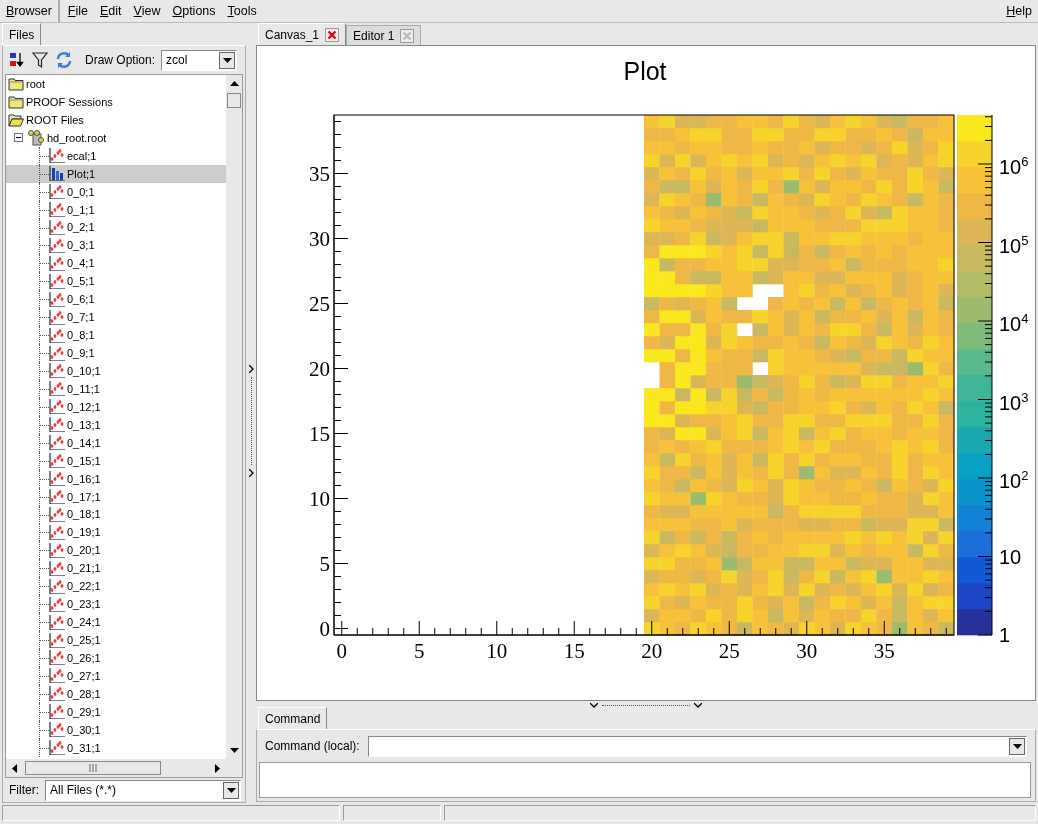  I want to click on y-tick-label: 25, so click(319, 303).